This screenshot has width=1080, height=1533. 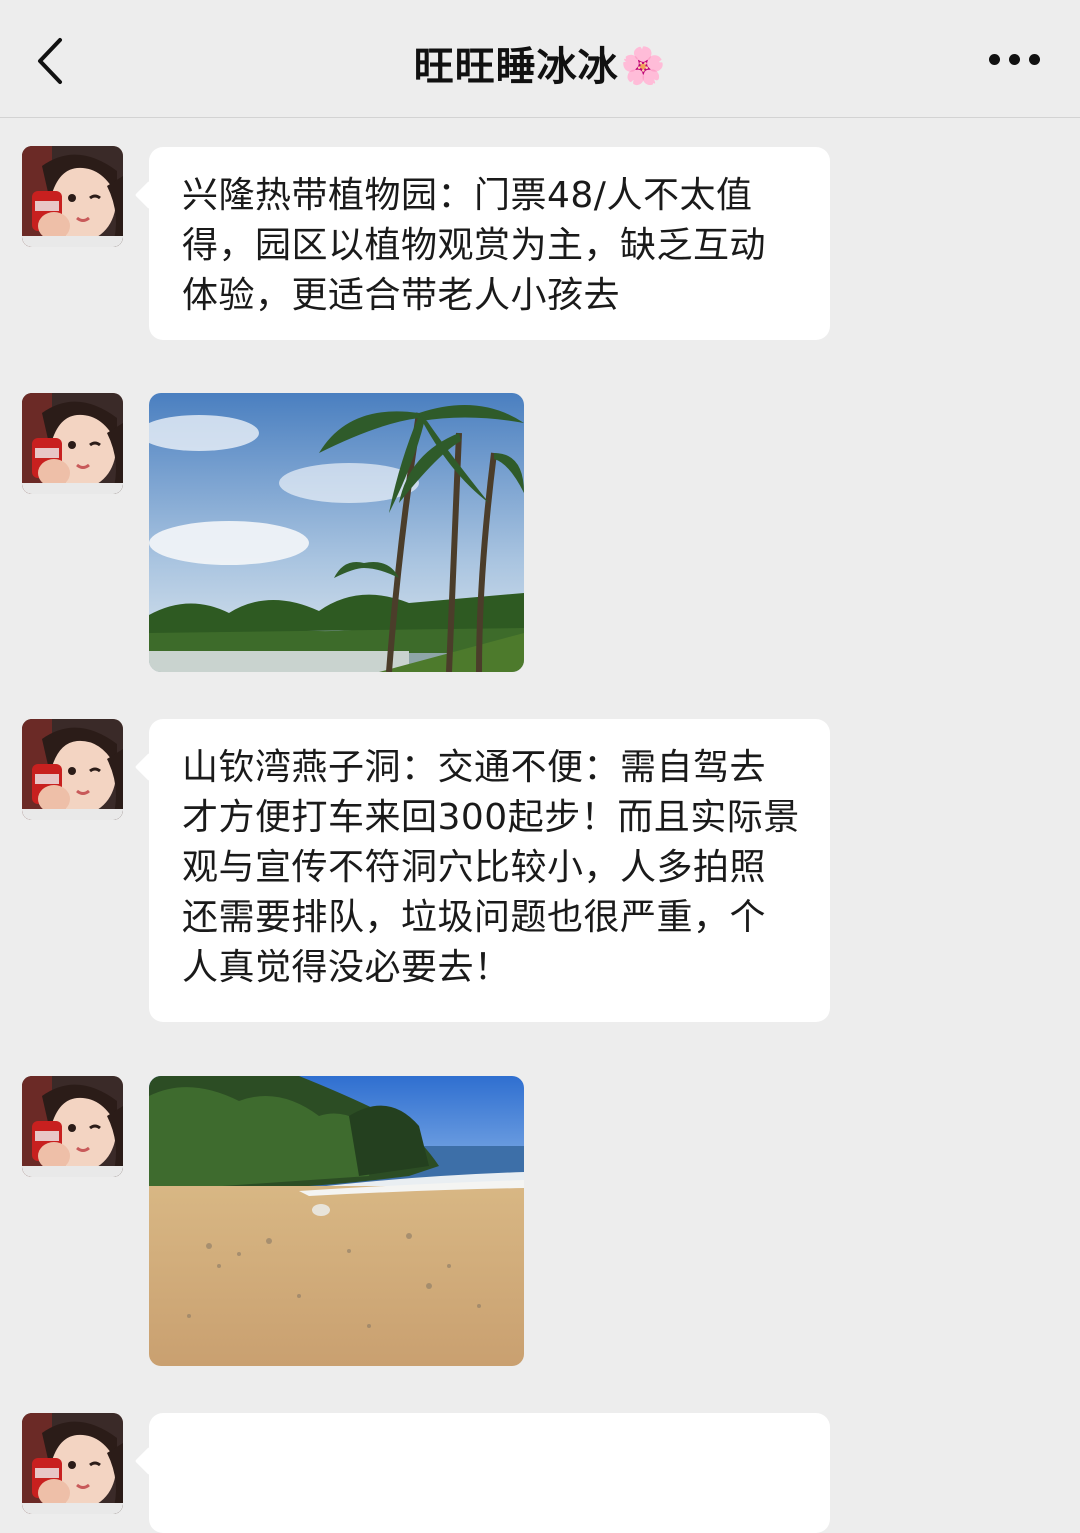 What do you see at coordinates (643, 66) in the screenshot?
I see `cherry-blossom-icon: 🌸` at bounding box center [643, 66].